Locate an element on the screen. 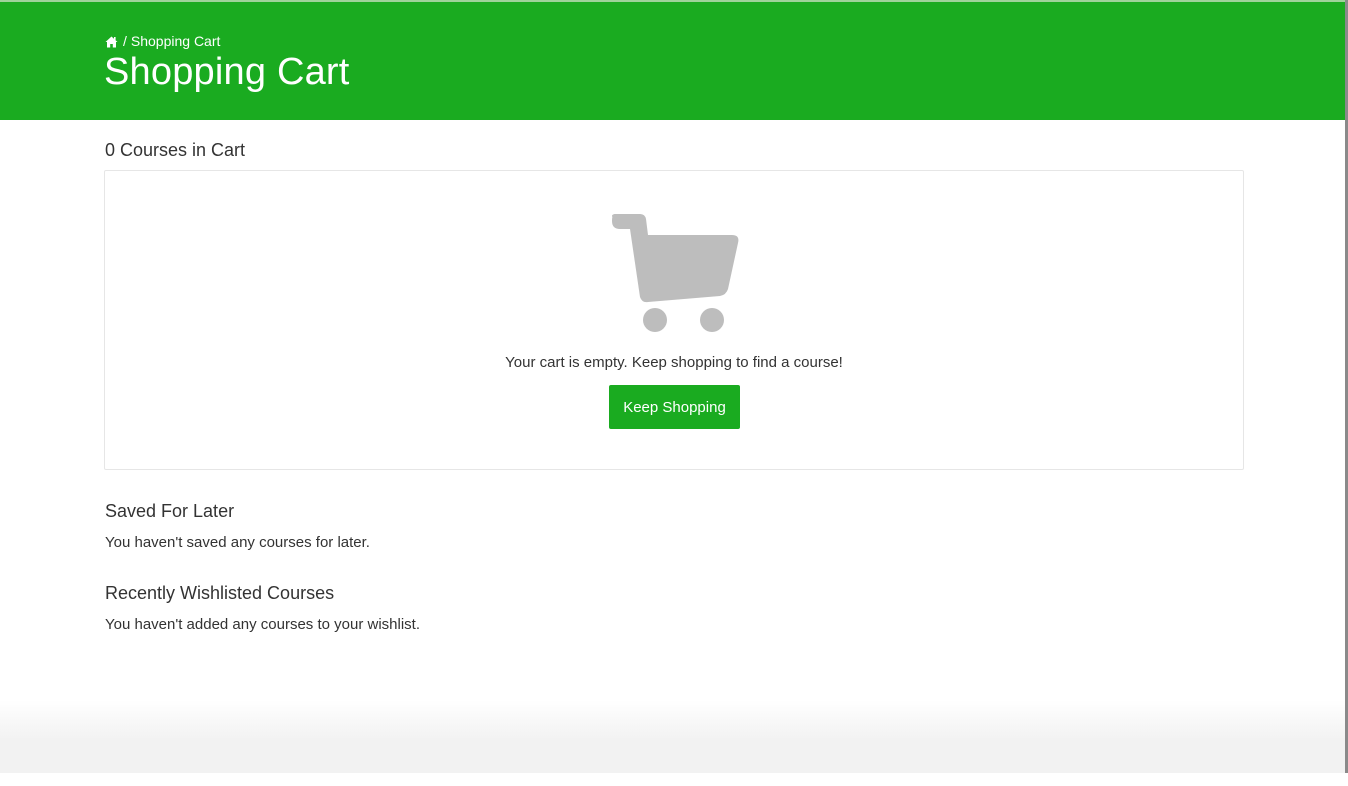 Image resolution: width=1348 pixels, height=786 pixels. cart-count-title: 0 Courses in Cart is located at coordinates (175, 150).